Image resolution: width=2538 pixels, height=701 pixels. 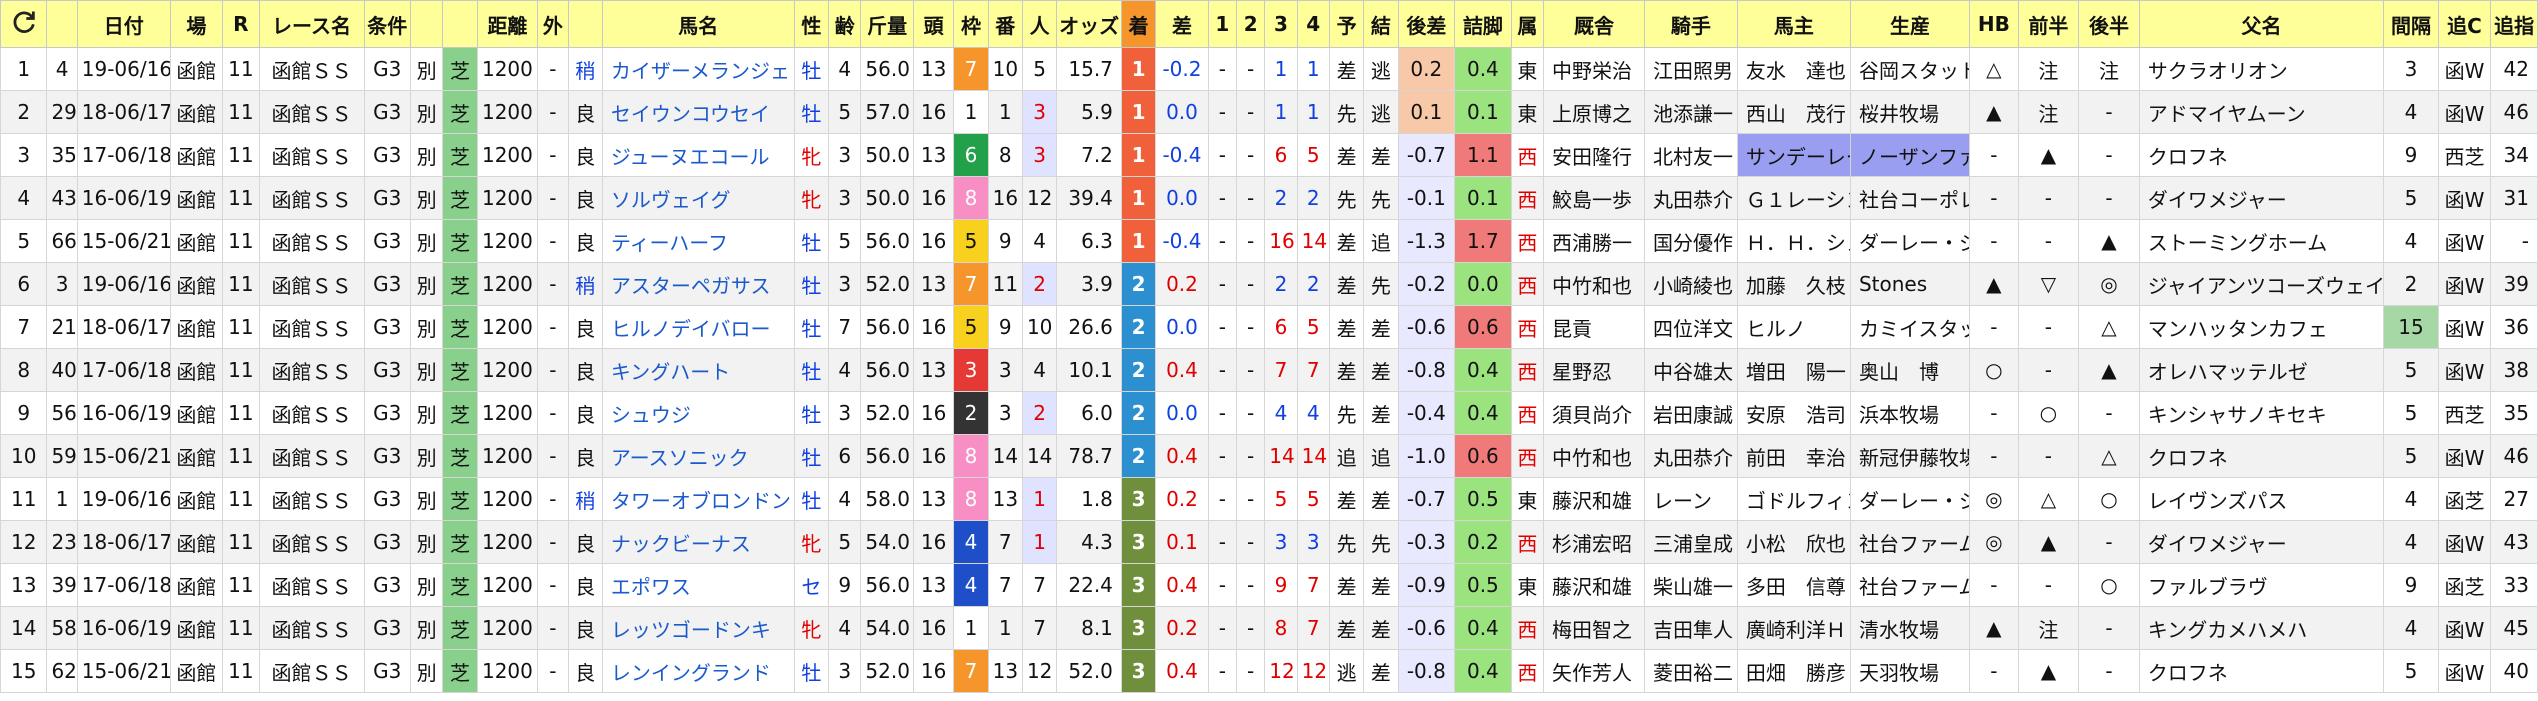 What do you see at coordinates (311, 69) in the screenshot?
I see `race-name: 函館ＳＳ` at bounding box center [311, 69].